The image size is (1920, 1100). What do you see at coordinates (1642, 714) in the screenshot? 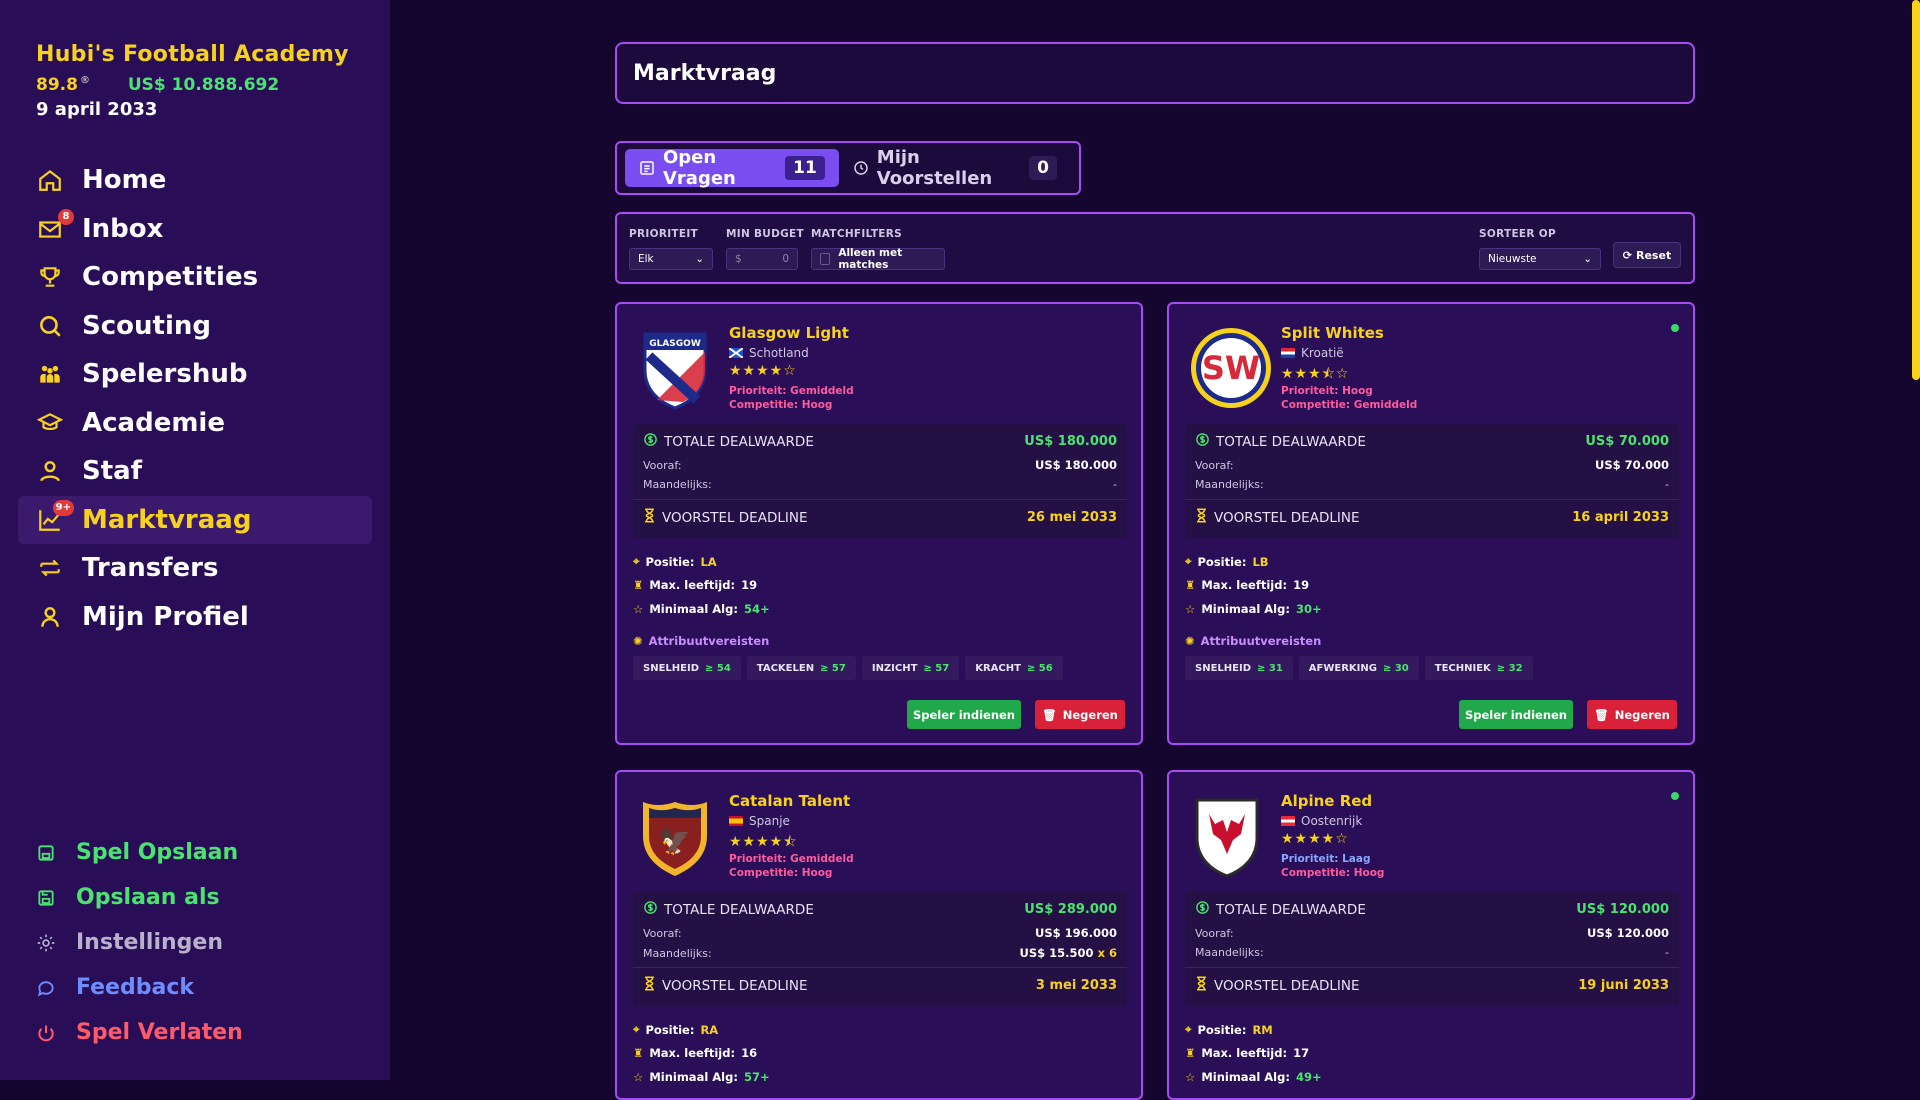
I see `ignore-label: Negeren` at bounding box center [1642, 714].